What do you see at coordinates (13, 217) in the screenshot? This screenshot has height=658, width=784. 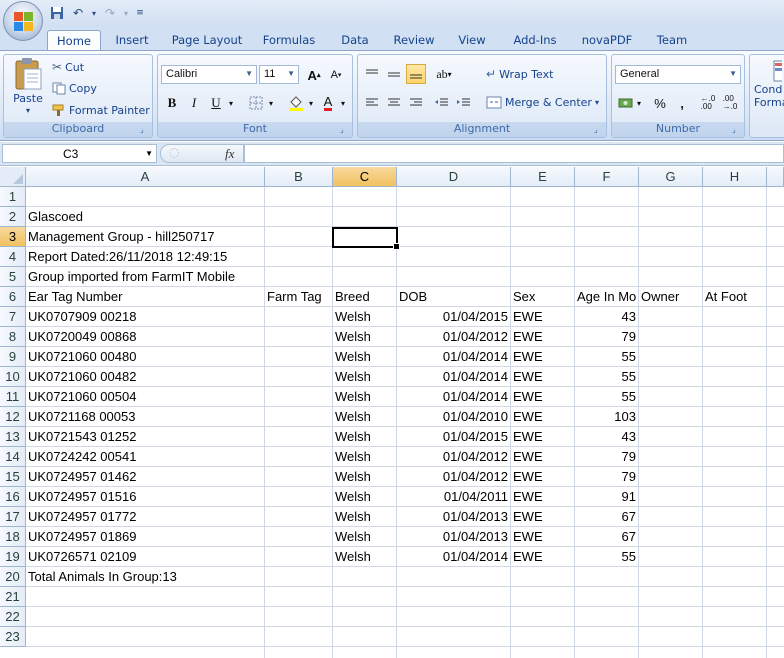 I see `row-header: 2` at bounding box center [13, 217].